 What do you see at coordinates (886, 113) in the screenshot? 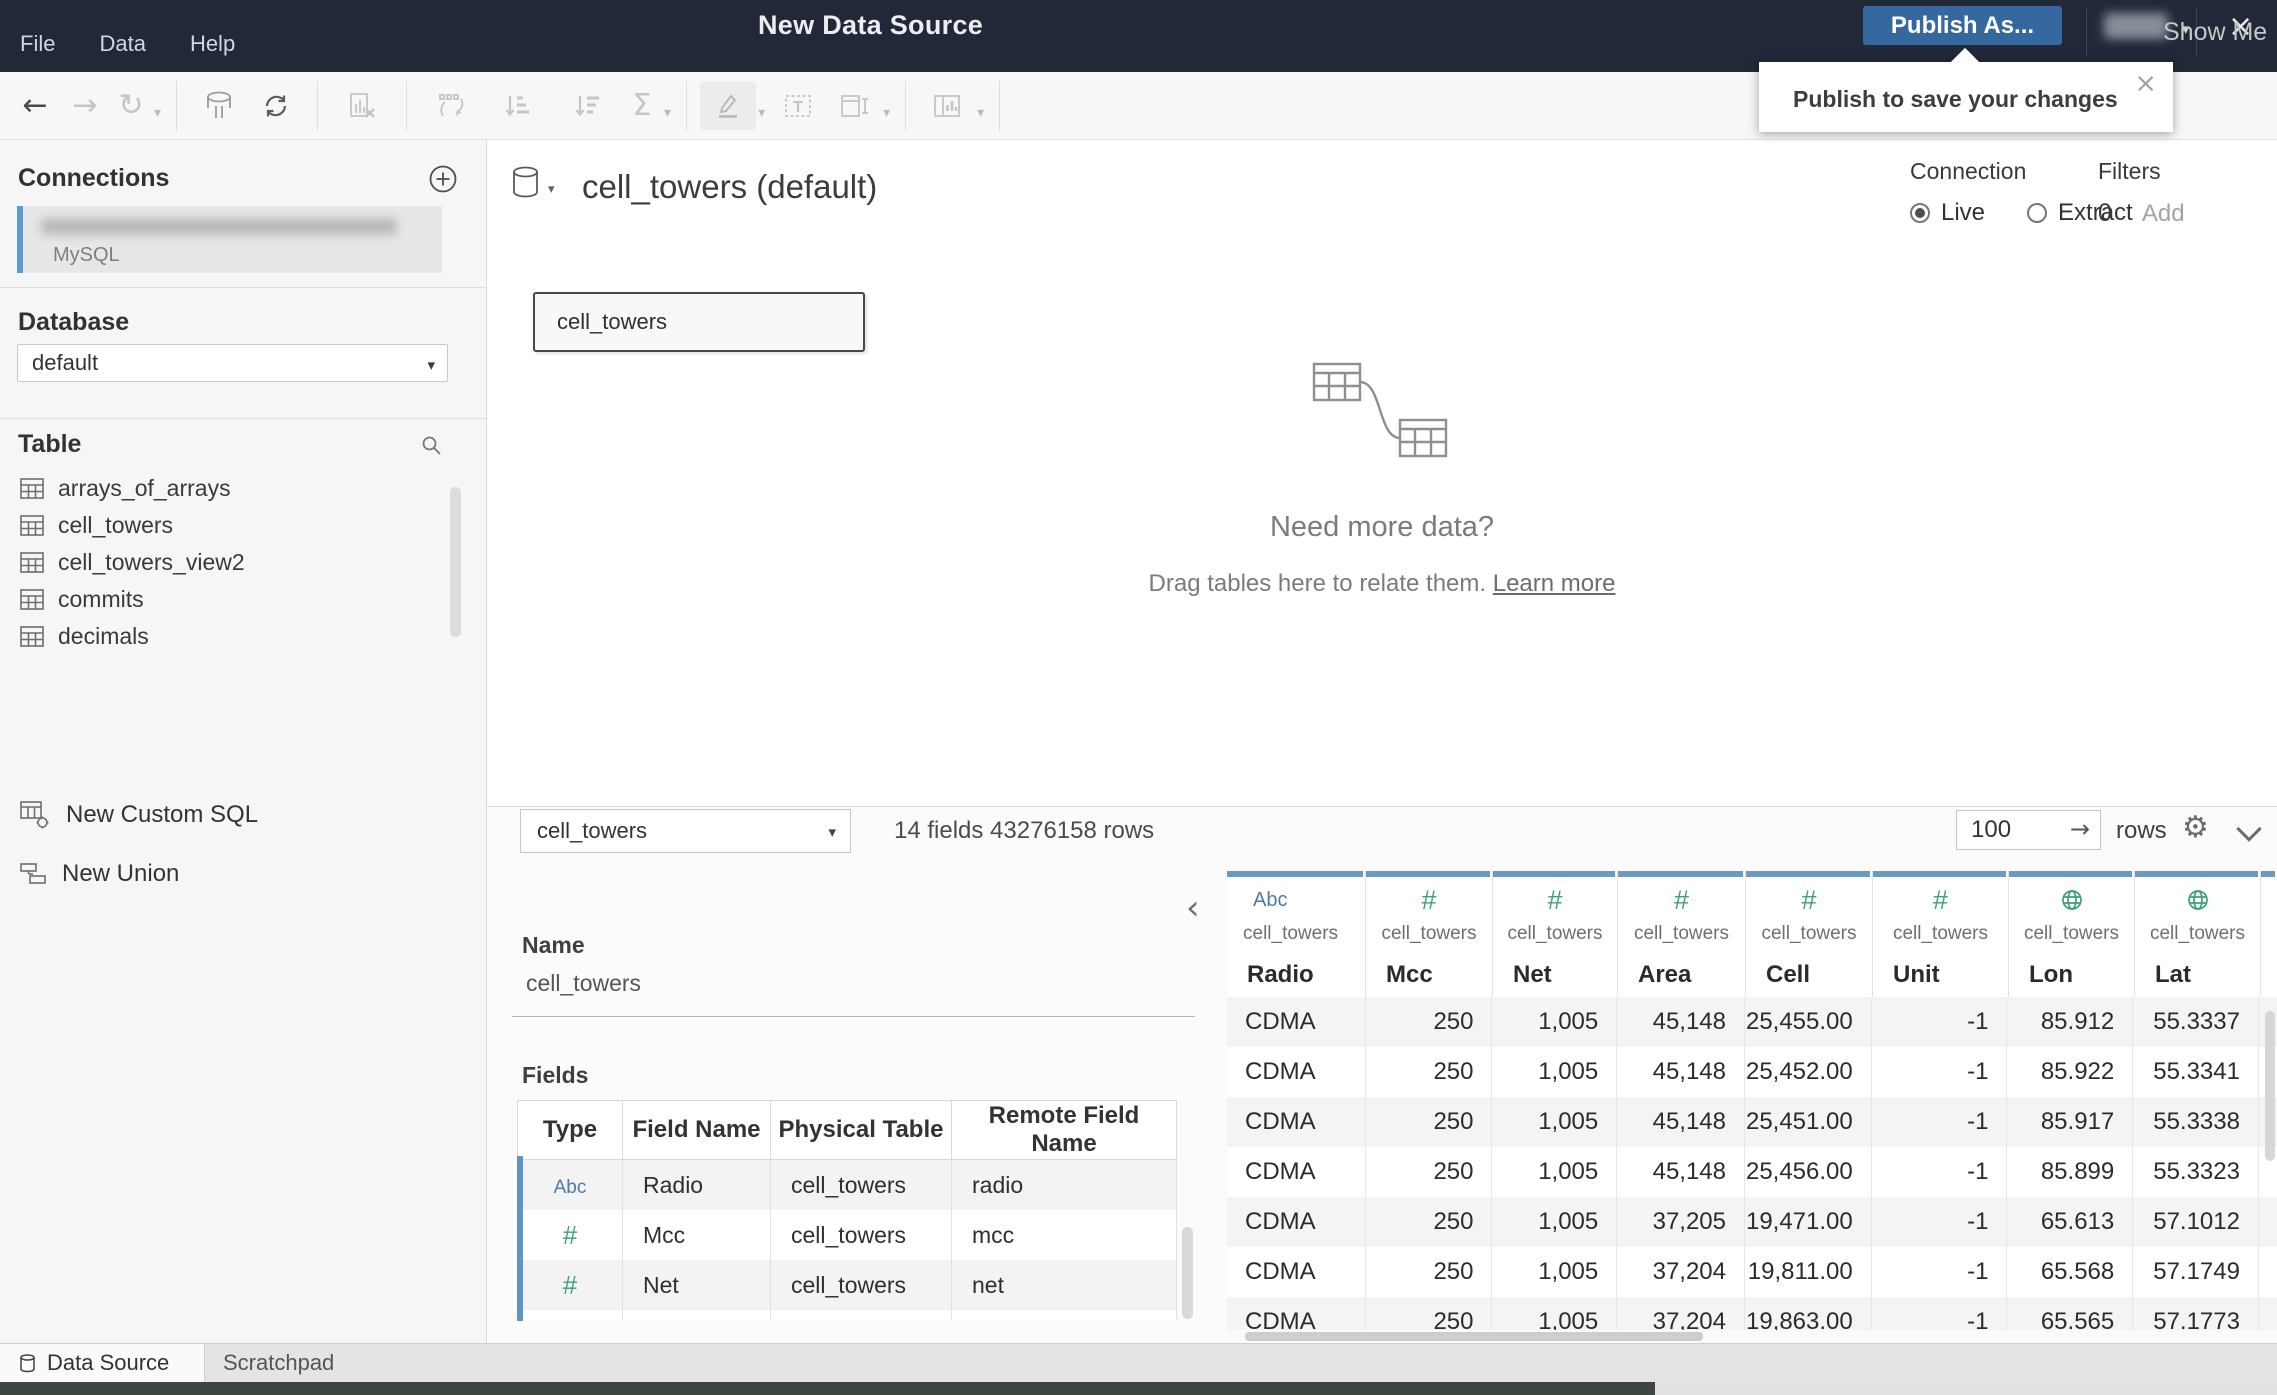
I see `fit-layout-caret-icon: ▾` at bounding box center [886, 113].